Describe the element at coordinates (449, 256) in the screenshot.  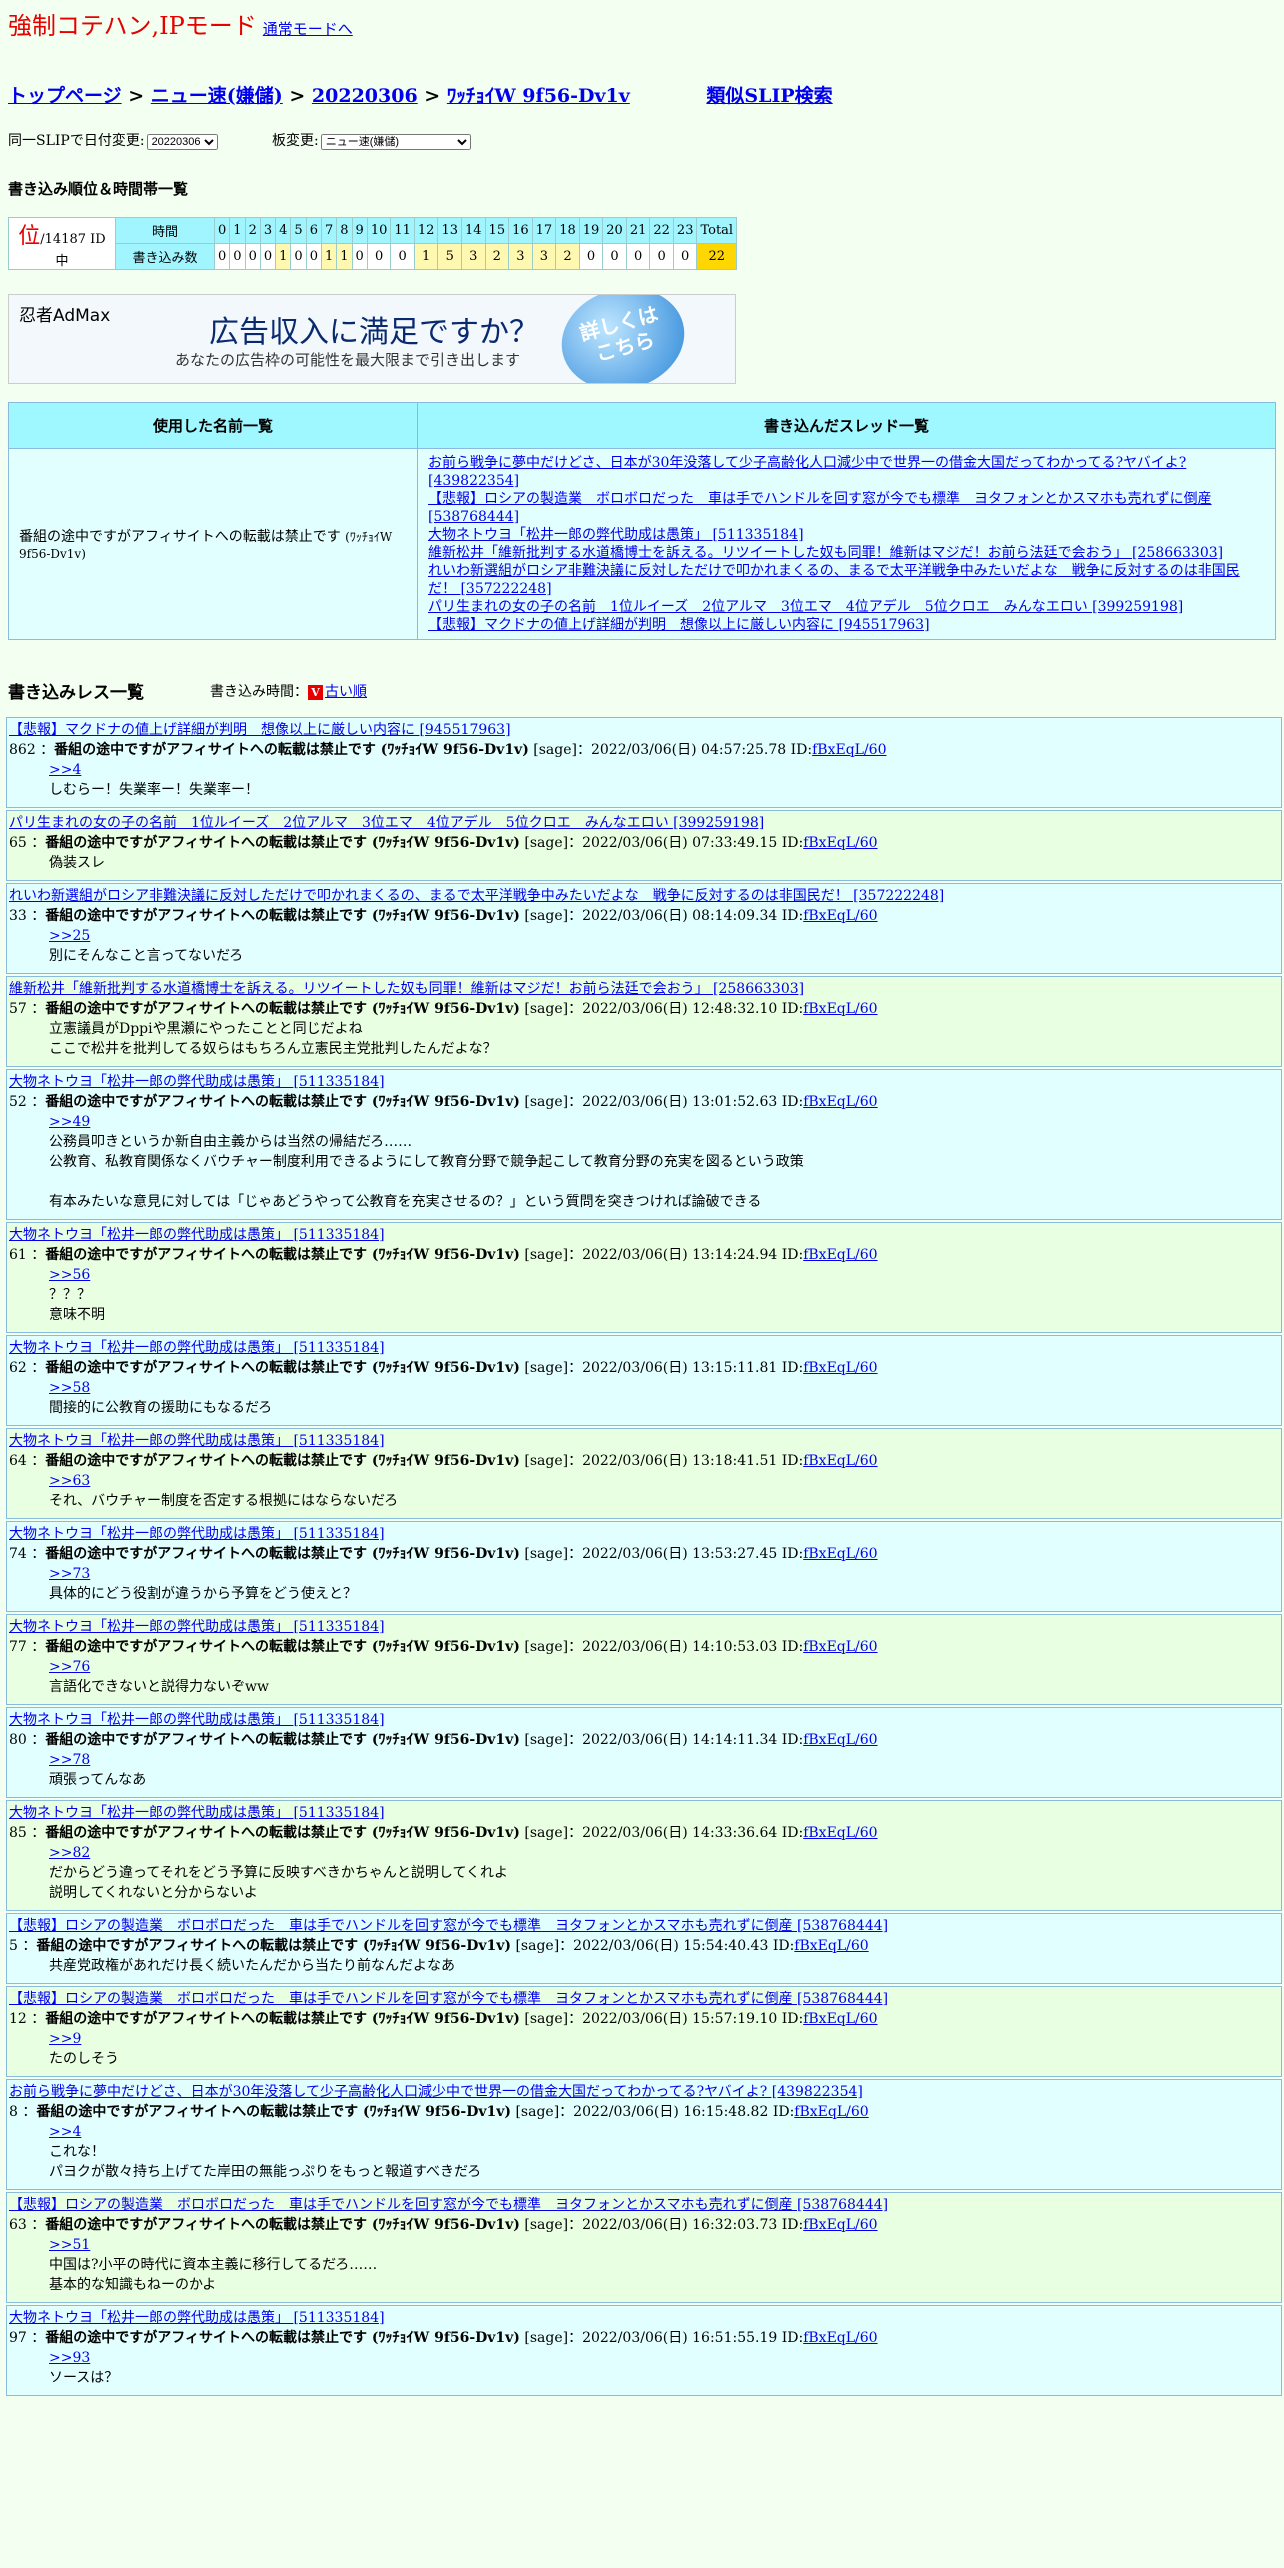
I see `count-cell: 5` at that location.